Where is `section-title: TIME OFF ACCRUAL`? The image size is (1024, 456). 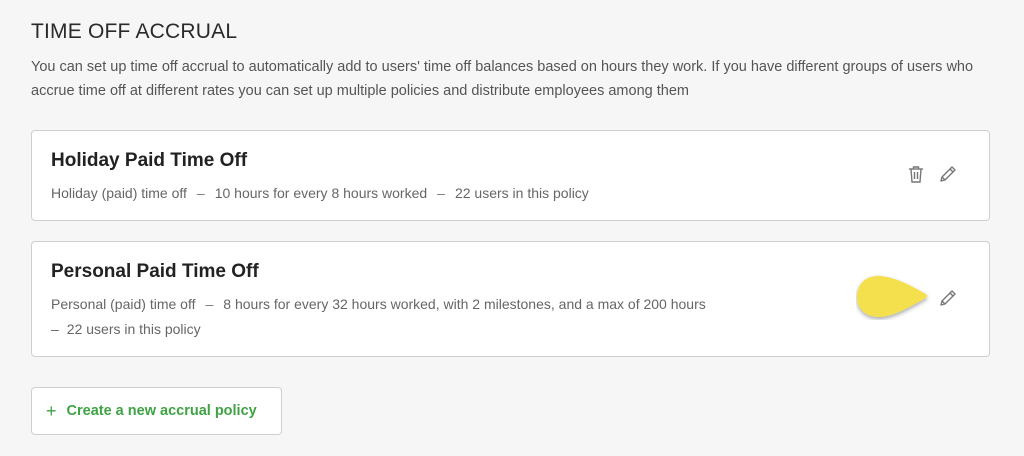
section-title: TIME OFF ACCRUAL is located at coordinates (134, 31).